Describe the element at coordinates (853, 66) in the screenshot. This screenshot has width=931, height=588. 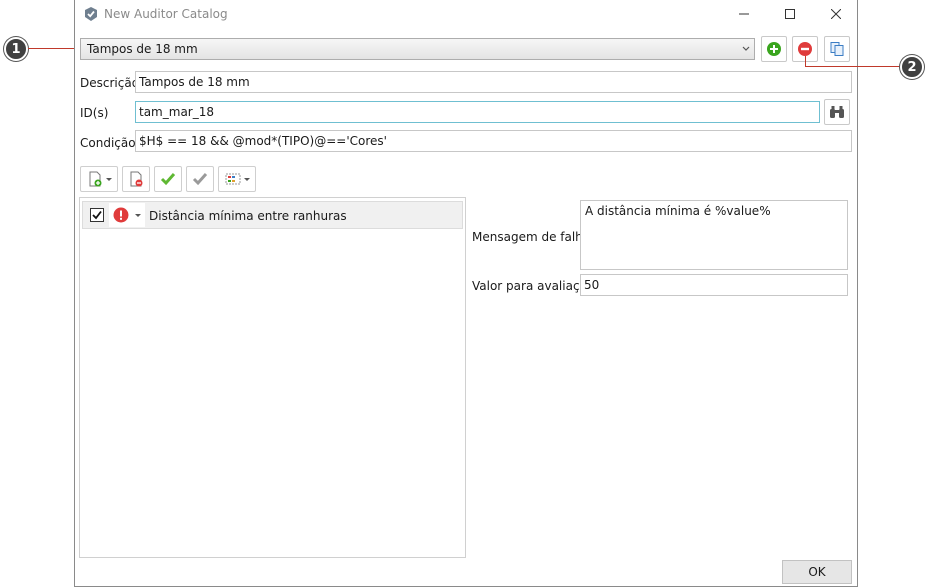
I see `callout-2-line-horizontal` at that location.